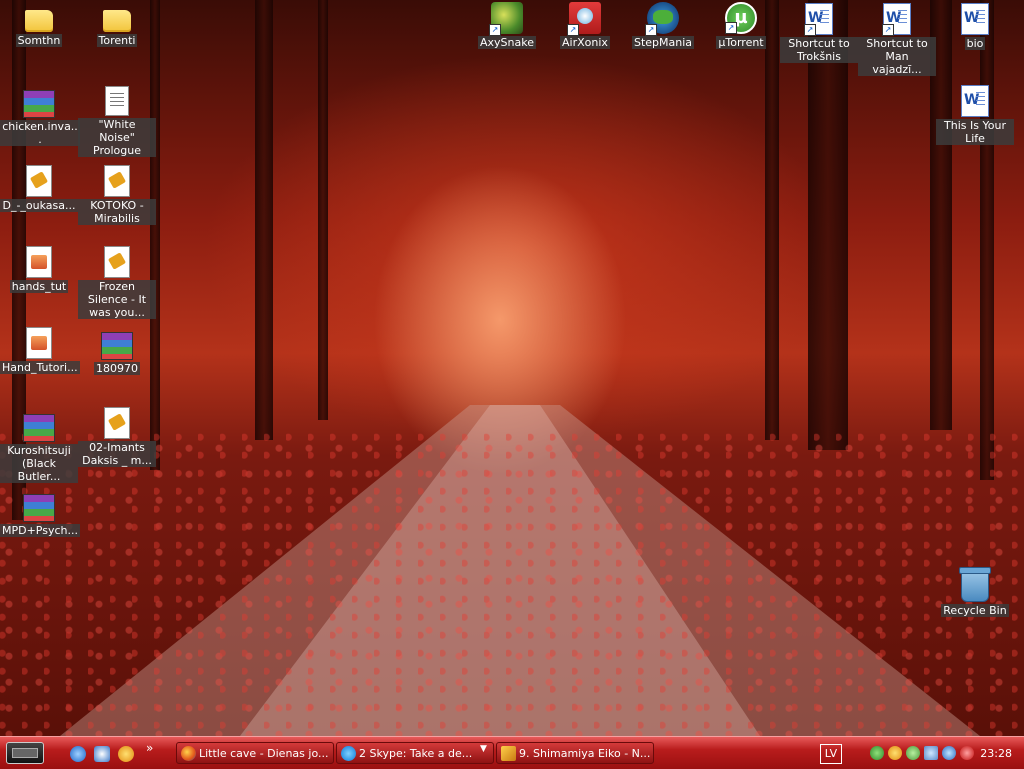  Describe the element at coordinates (507, 42) in the screenshot. I see `icon-label: AxySnake` at that location.